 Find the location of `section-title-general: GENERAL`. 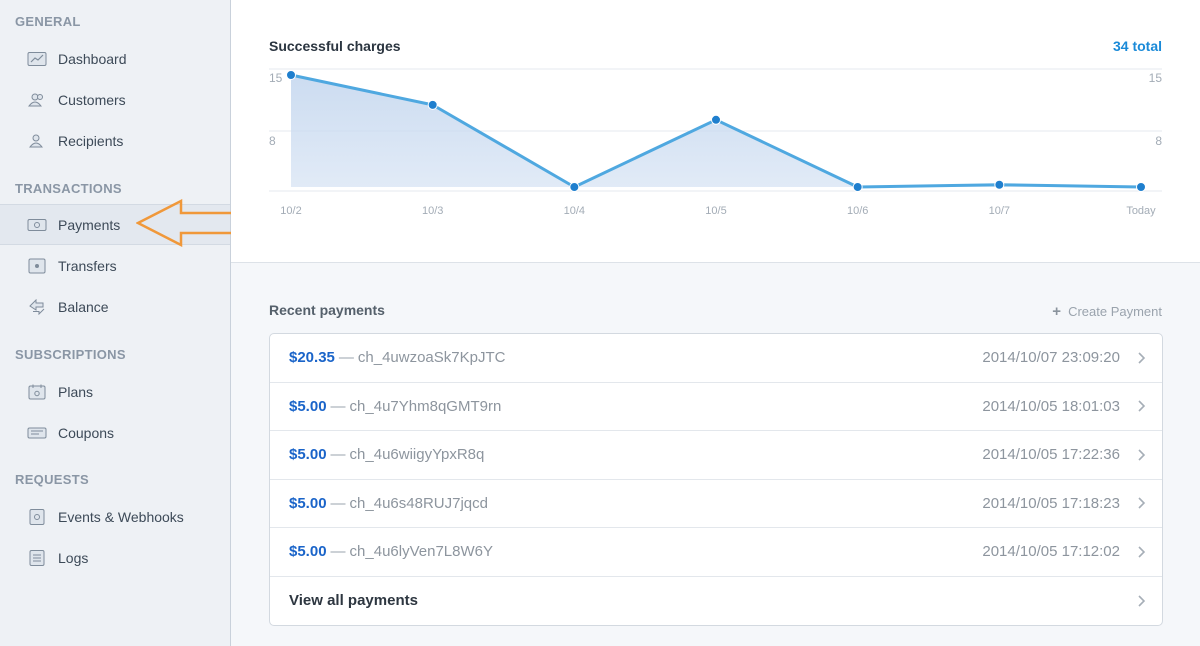

section-title-general: GENERAL is located at coordinates (48, 21).